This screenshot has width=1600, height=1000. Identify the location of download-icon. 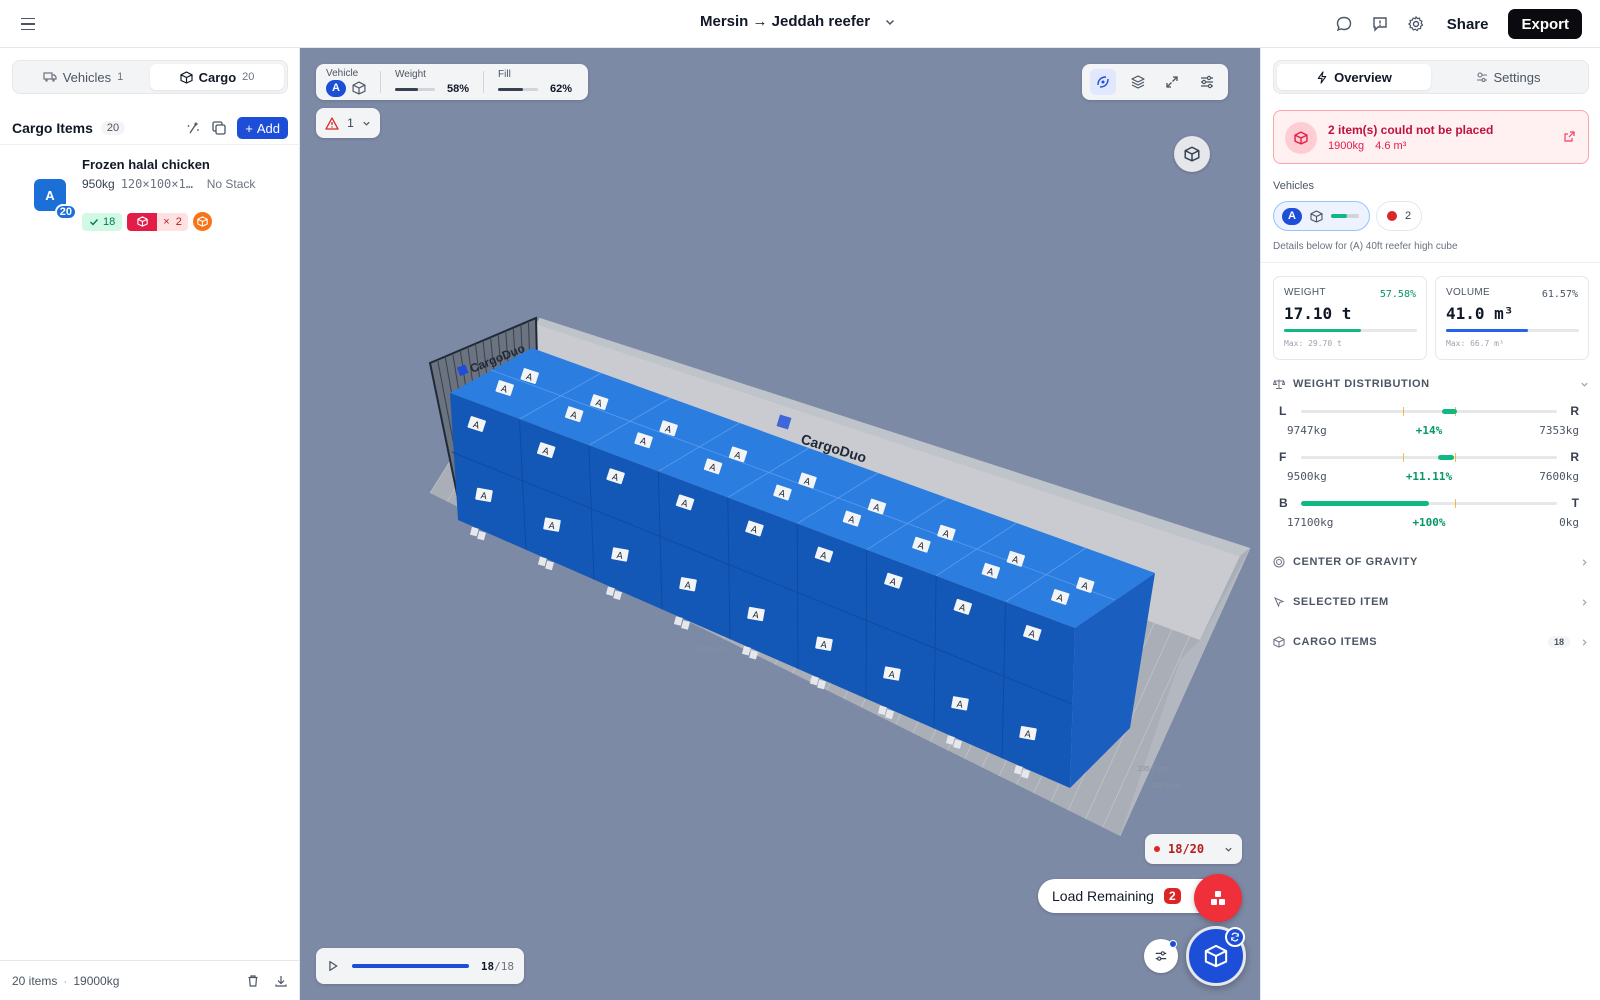
(281, 981).